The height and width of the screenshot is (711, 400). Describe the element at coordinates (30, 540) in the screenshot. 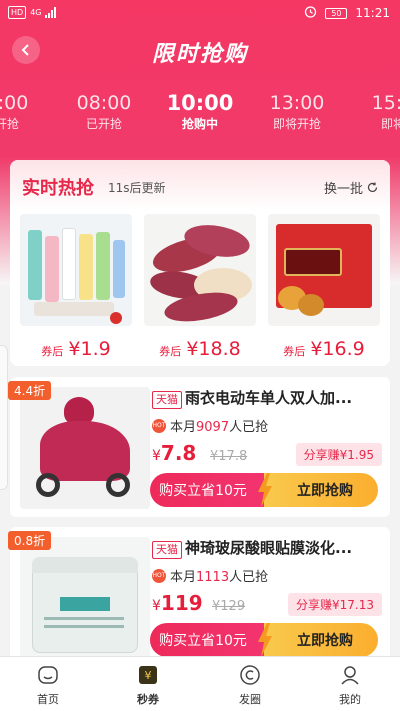

I see `discount-badge: 0.8折` at that location.